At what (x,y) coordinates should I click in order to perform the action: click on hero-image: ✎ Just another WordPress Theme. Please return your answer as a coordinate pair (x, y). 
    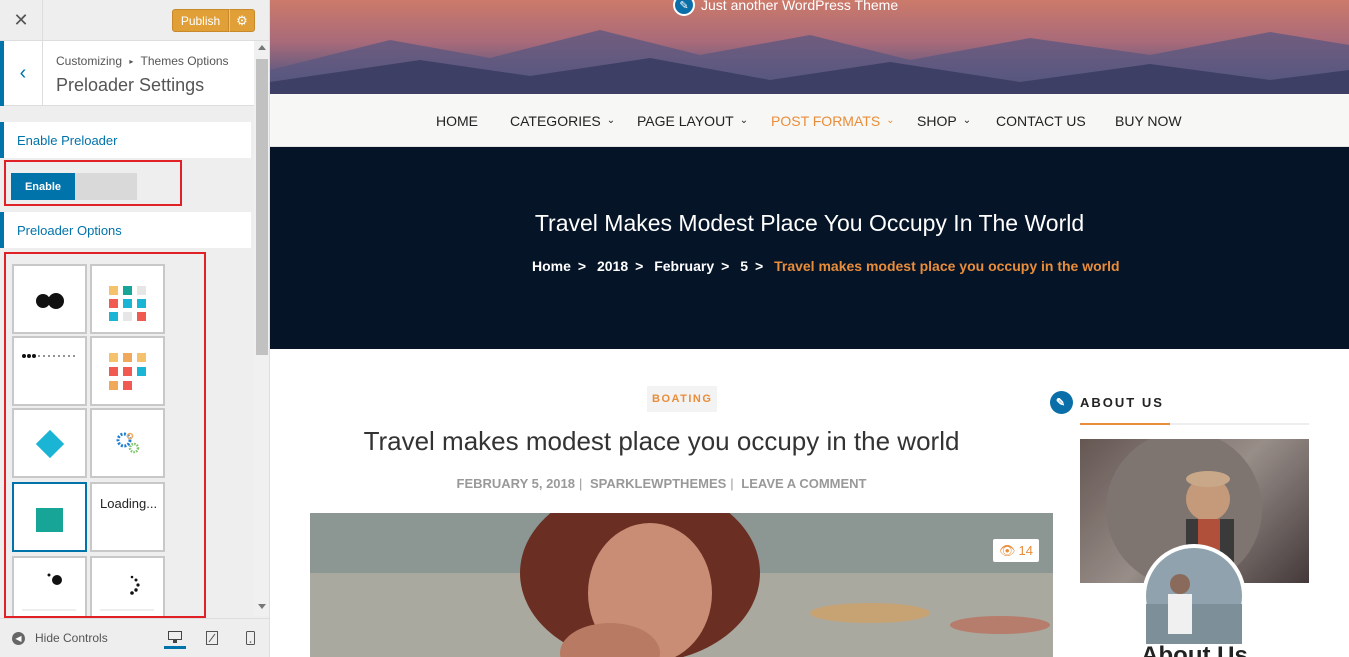
    Looking at the image, I should click on (809, 47).